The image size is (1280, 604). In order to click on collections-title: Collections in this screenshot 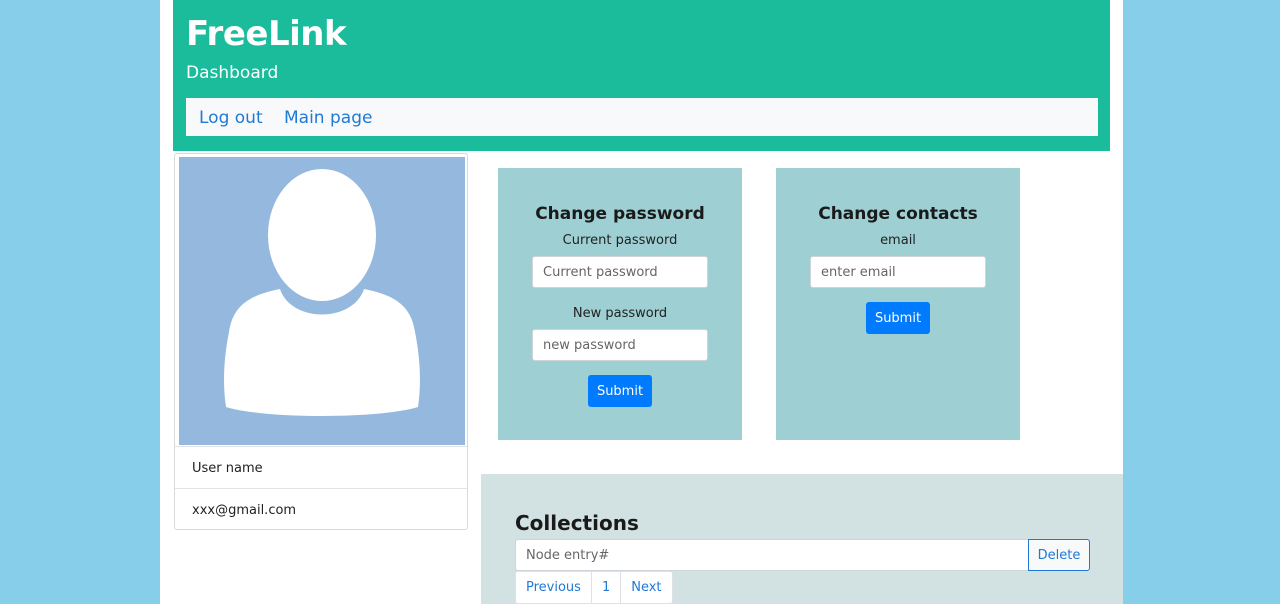, I will do `click(577, 523)`.